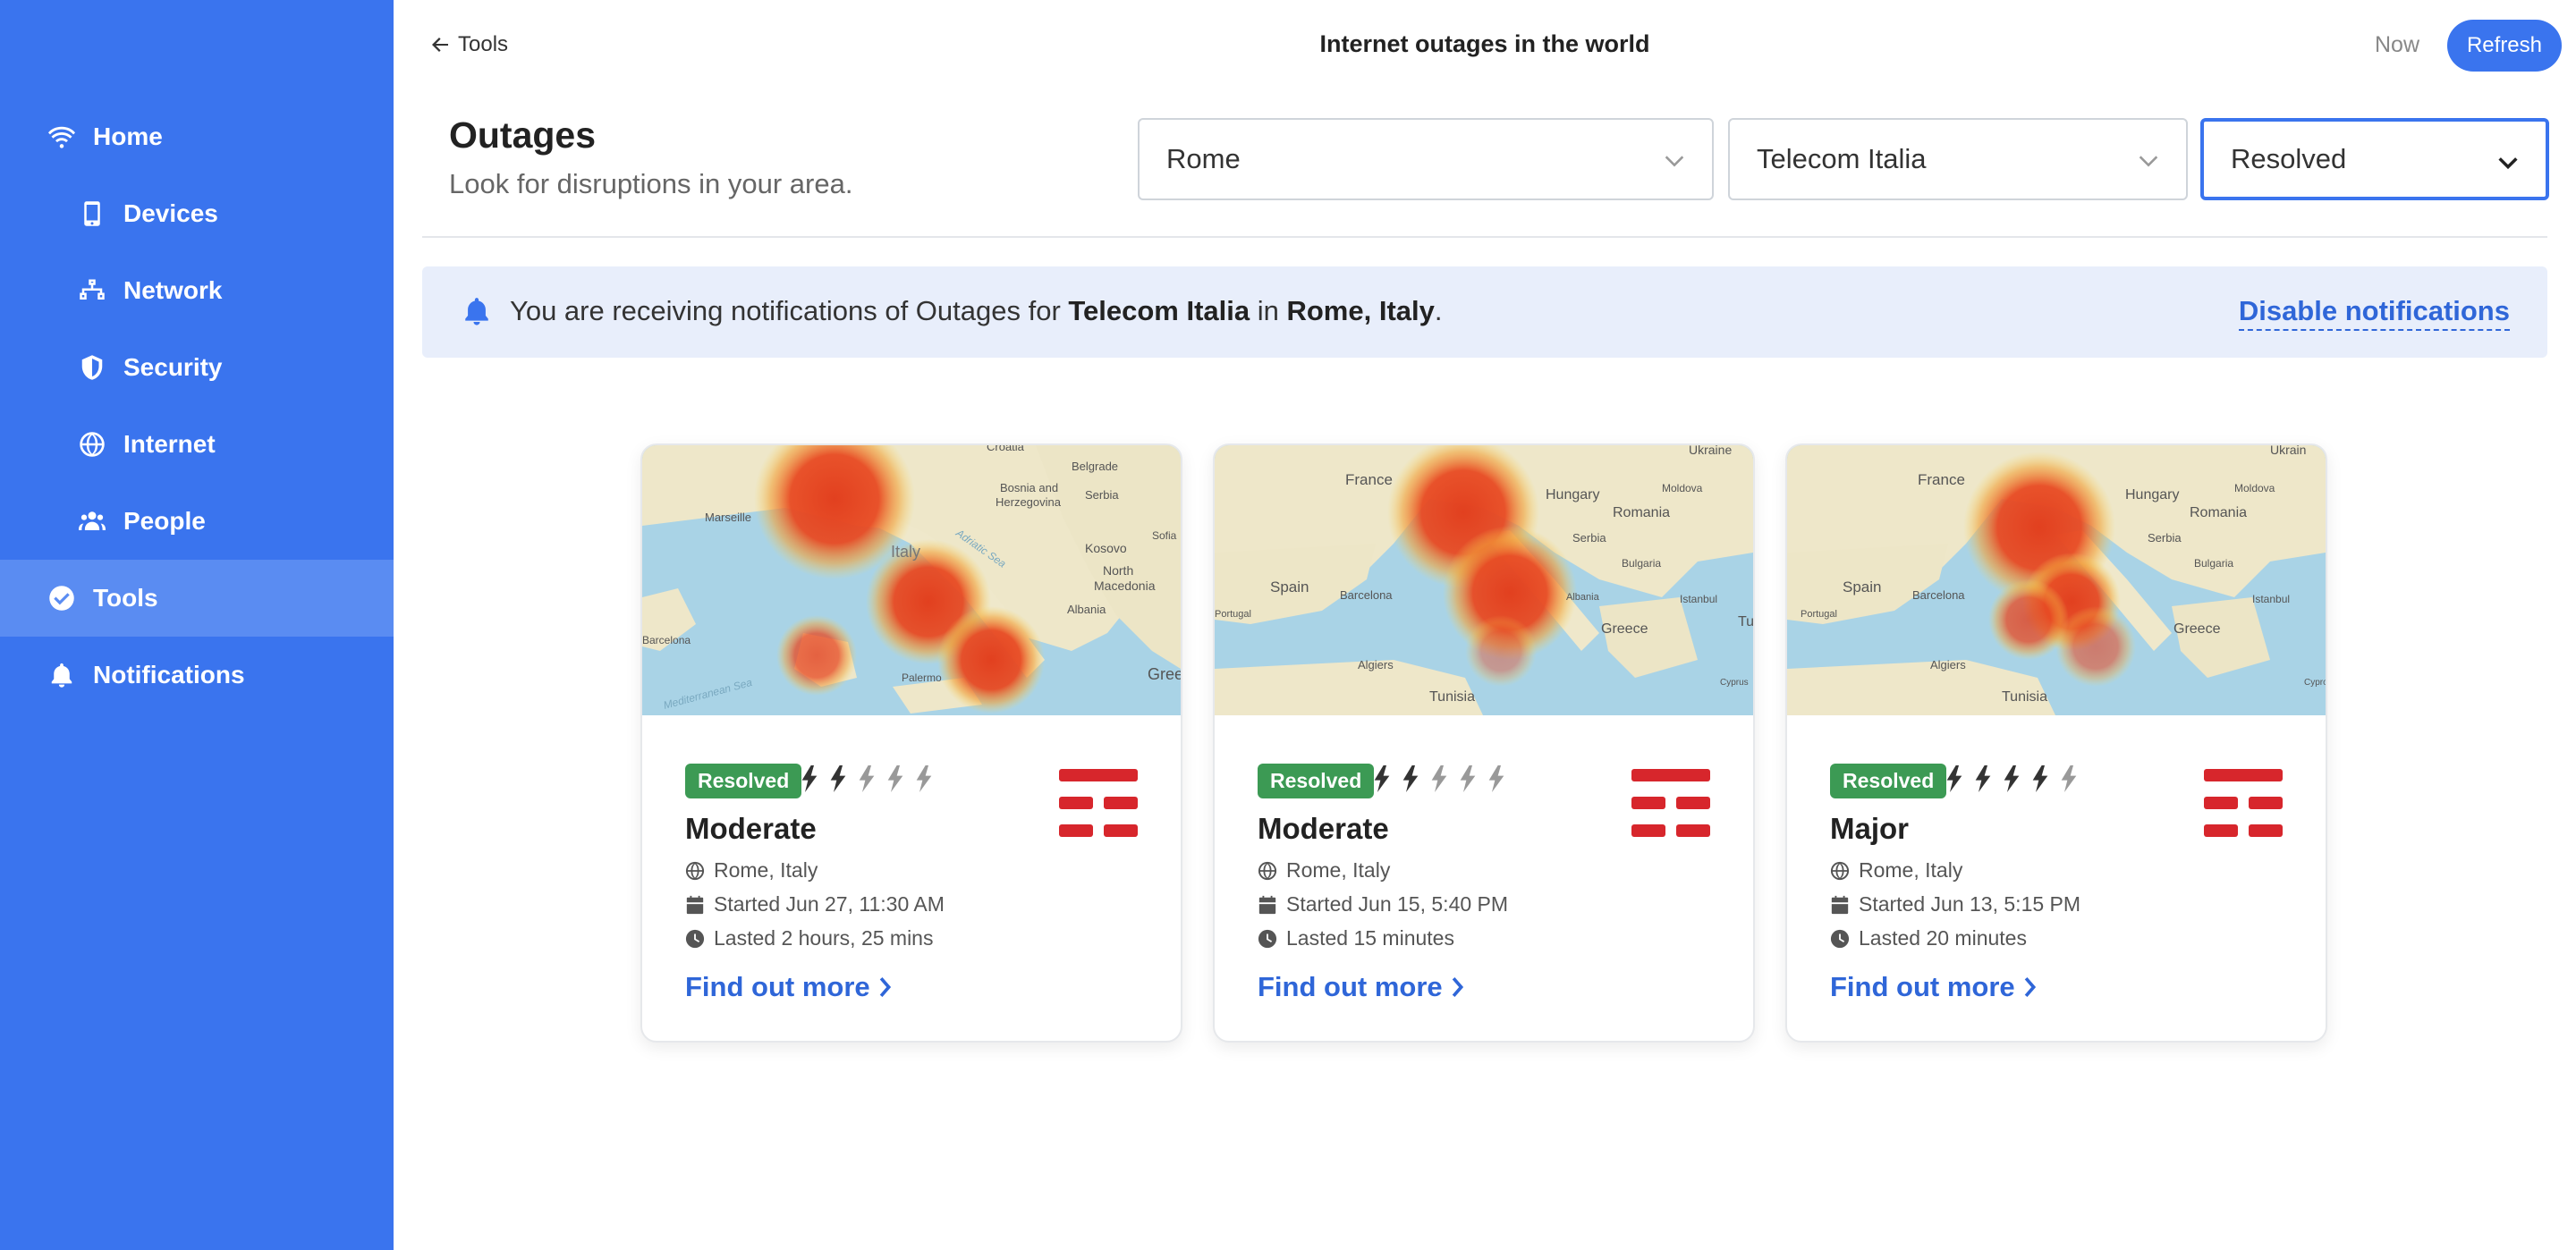  I want to click on sidebar-item-label: Internet, so click(169, 444).